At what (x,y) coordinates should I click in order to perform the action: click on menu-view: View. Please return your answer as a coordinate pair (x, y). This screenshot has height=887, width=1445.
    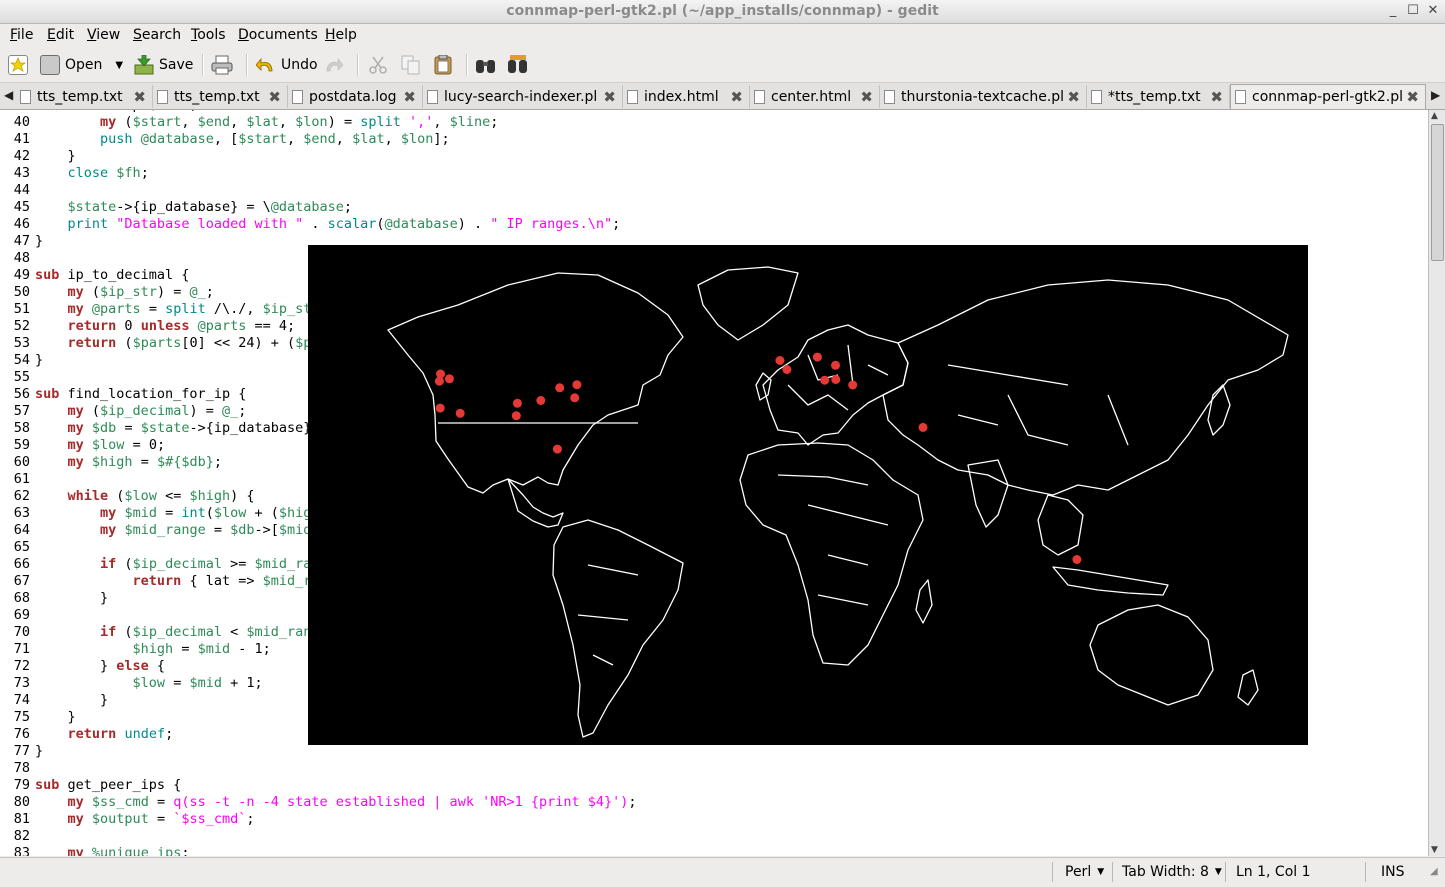
    Looking at the image, I should click on (103, 35).